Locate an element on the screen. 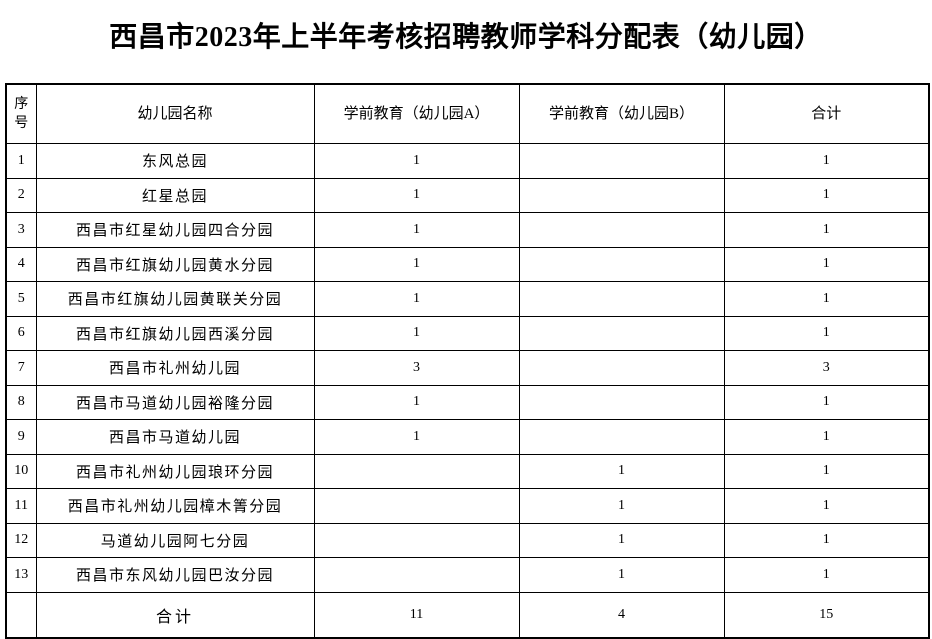 The height and width of the screenshot is (639, 932). cell-name: 东风总园 is located at coordinates (175, 161).